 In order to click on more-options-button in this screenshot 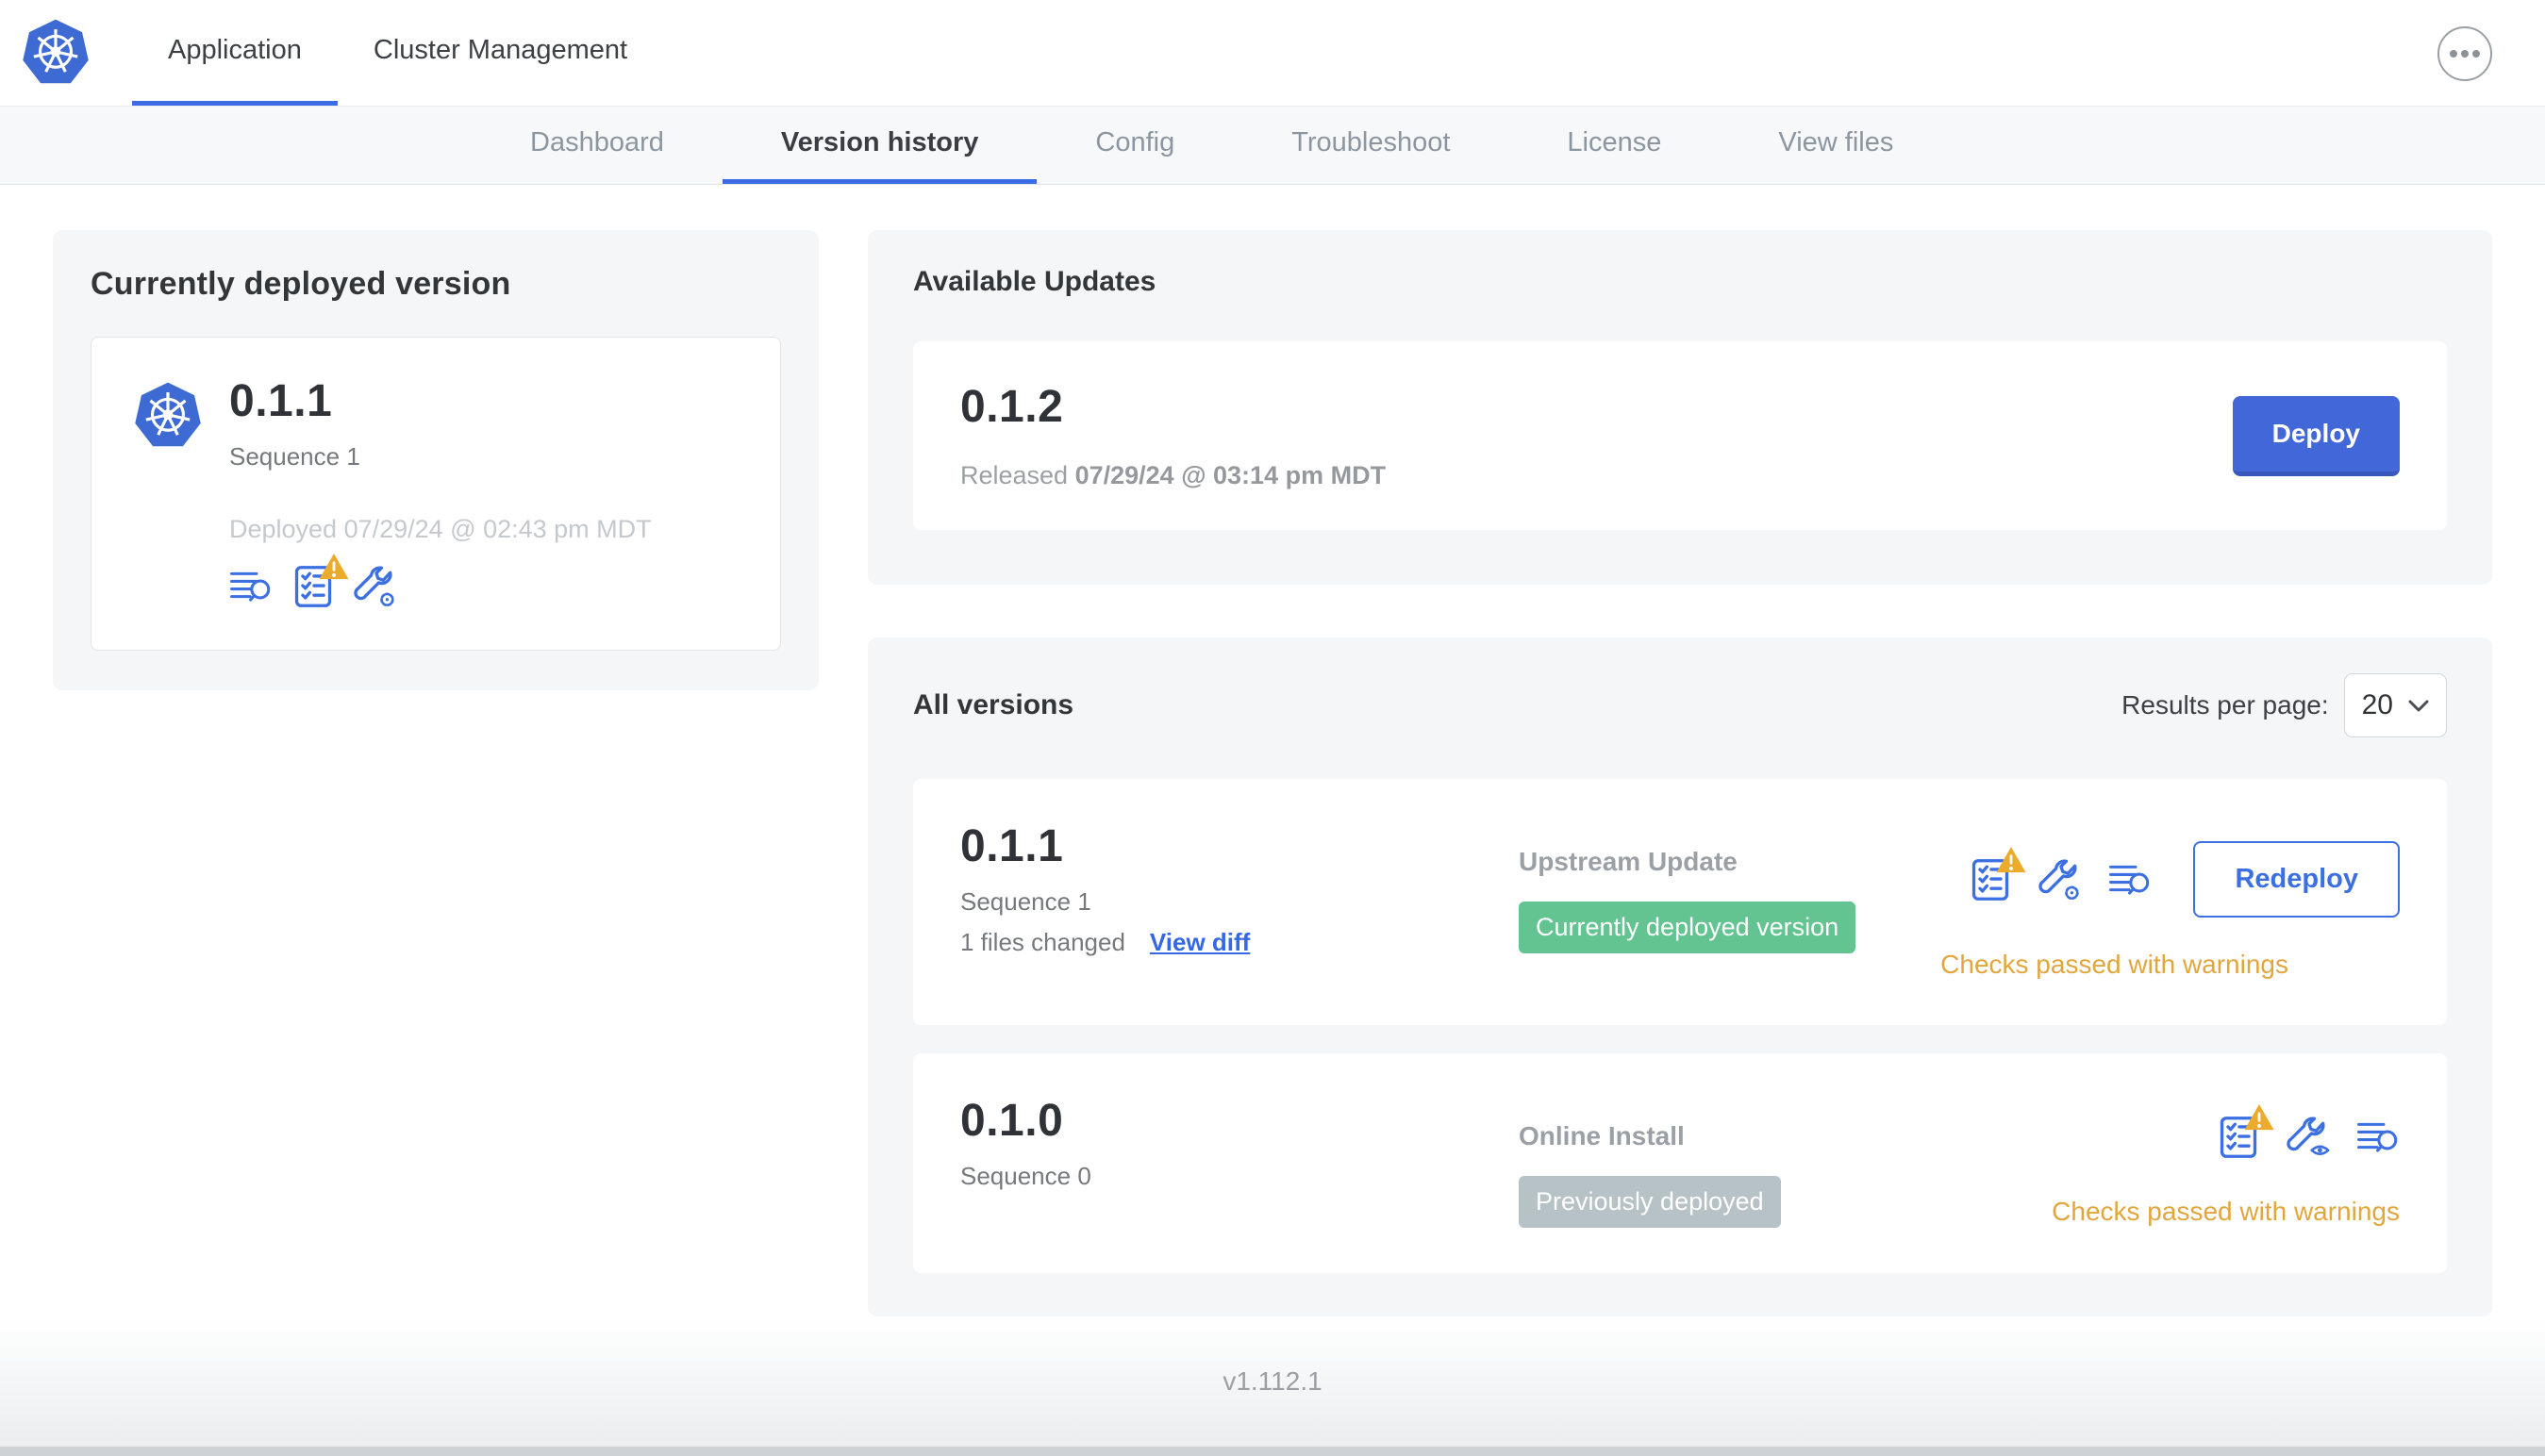, I will do `click(2464, 53)`.